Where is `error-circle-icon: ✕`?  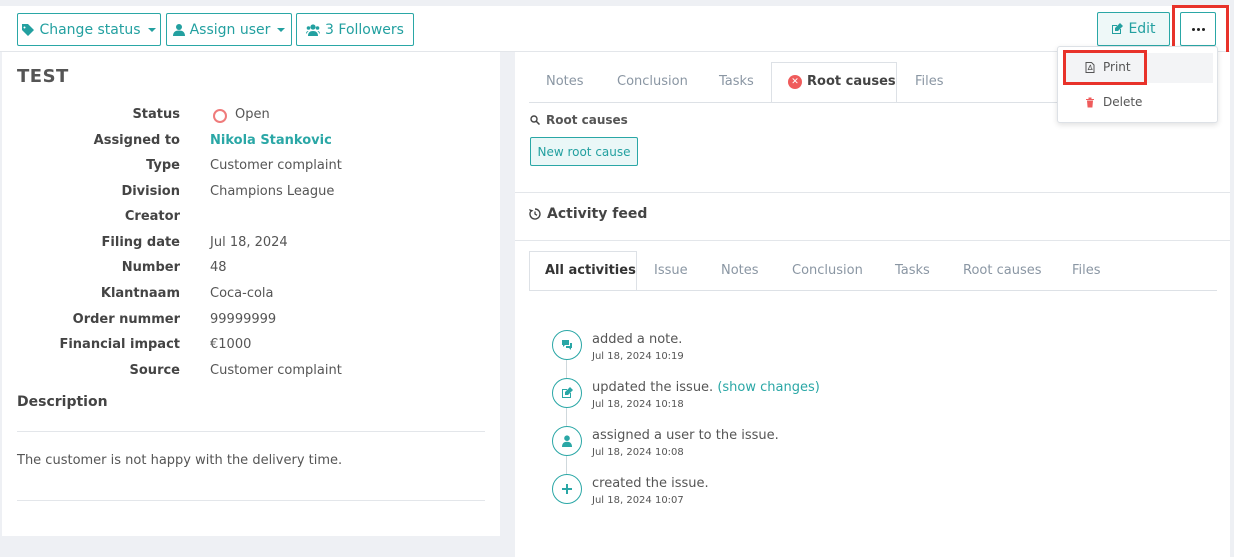
error-circle-icon: ✕ is located at coordinates (795, 81).